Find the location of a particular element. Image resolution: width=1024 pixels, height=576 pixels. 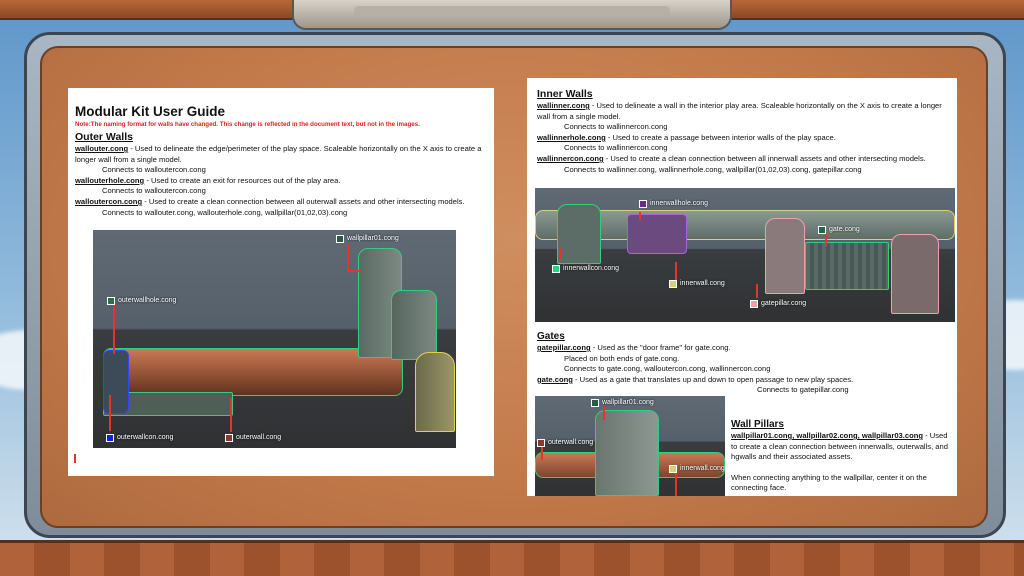

pin-marker is located at coordinates (75, 458).